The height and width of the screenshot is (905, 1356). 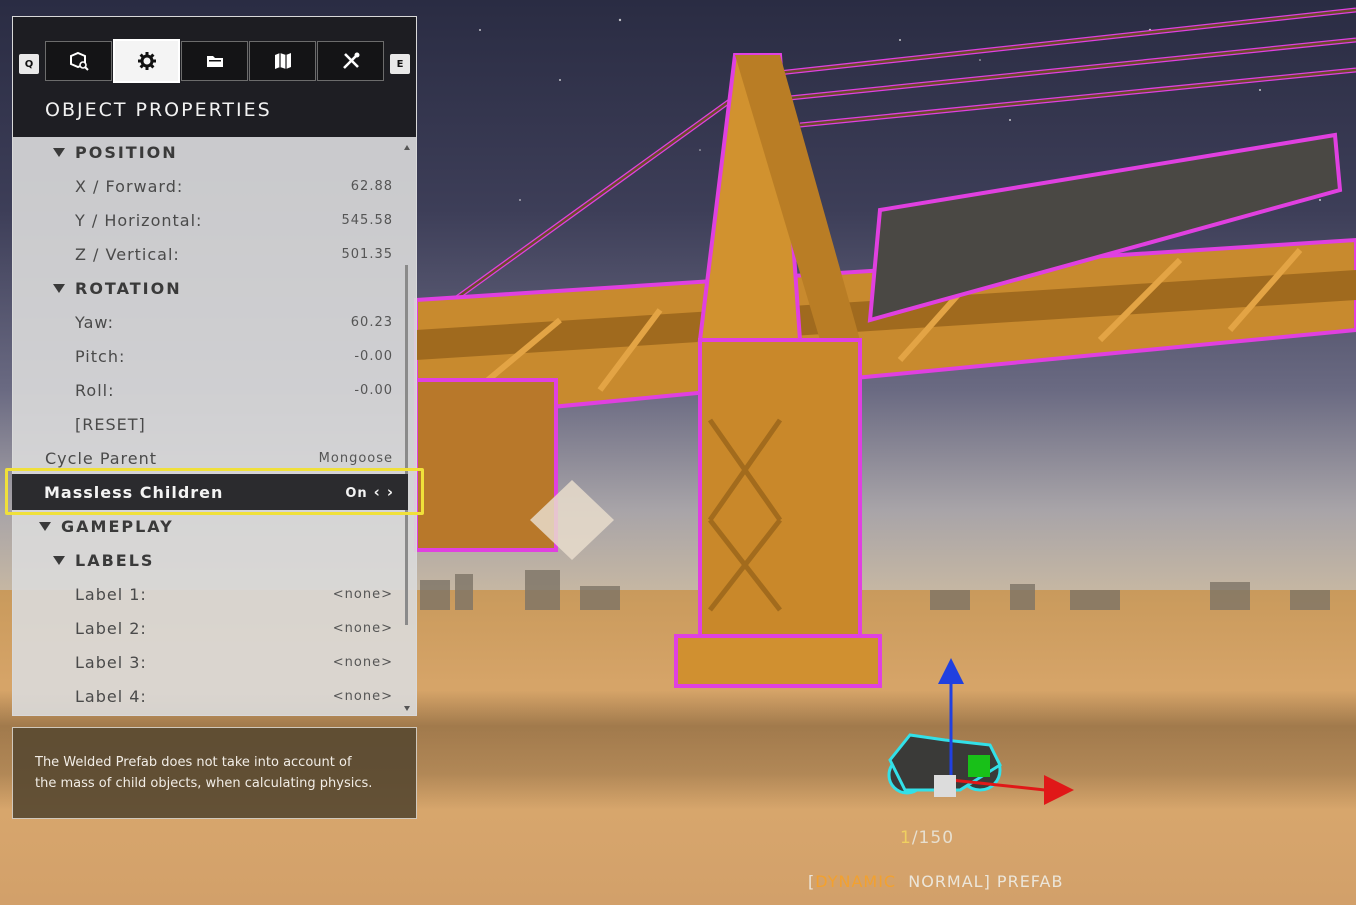 What do you see at coordinates (228, 152) in the screenshot?
I see `section-position: POSITION` at bounding box center [228, 152].